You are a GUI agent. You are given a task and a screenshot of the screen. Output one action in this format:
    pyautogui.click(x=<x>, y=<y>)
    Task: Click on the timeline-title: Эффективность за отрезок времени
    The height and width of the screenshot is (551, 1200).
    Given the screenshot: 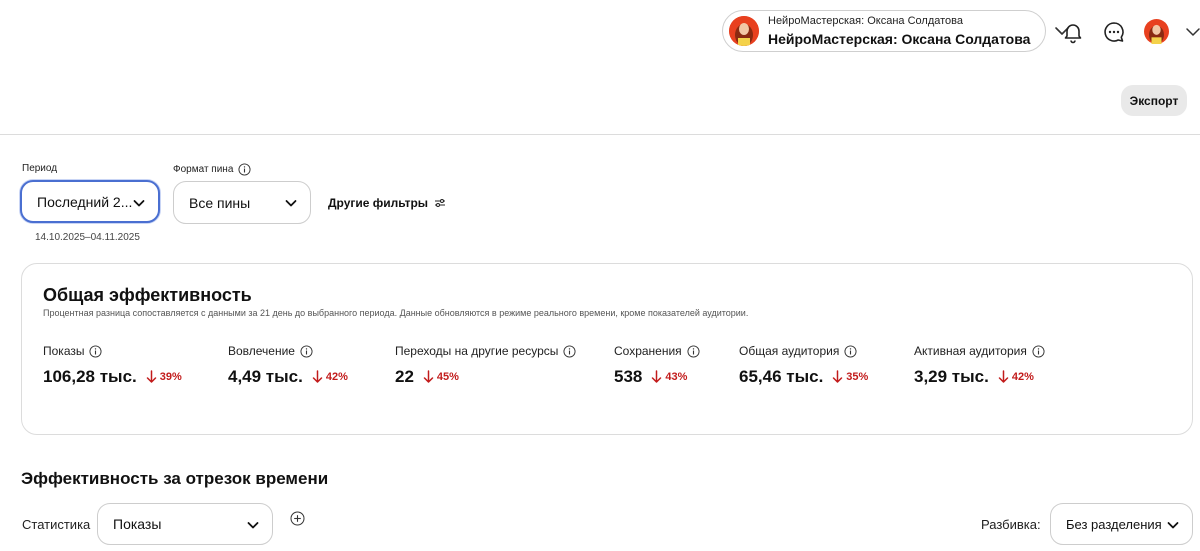 What is the action you would take?
    pyautogui.click(x=175, y=478)
    